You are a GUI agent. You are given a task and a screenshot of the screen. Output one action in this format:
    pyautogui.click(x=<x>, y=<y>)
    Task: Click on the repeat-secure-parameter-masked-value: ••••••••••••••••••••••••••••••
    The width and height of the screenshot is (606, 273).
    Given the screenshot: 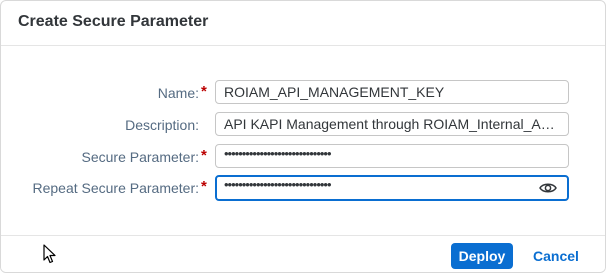 What is the action you would take?
    pyautogui.click(x=278, y=184)
    